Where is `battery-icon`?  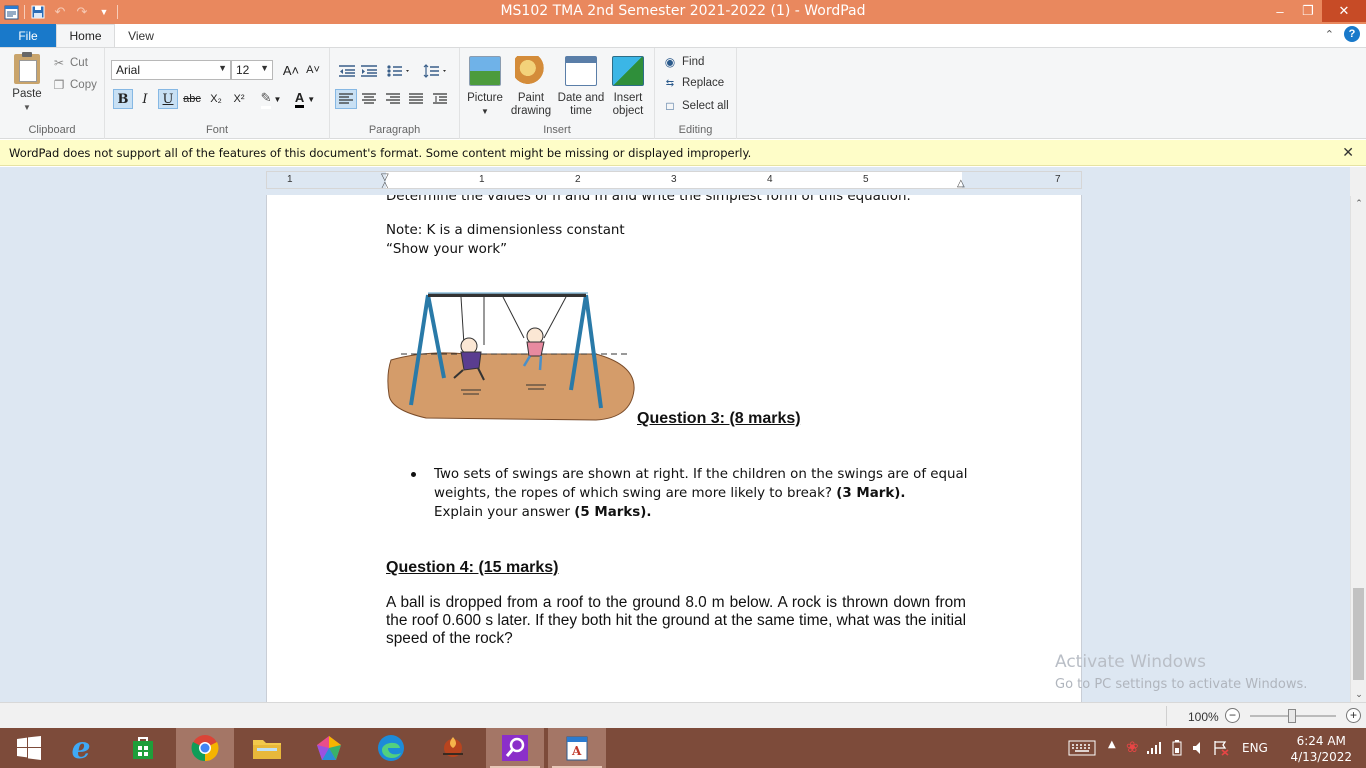 battery-icon is located at coordinates (1177, 748).